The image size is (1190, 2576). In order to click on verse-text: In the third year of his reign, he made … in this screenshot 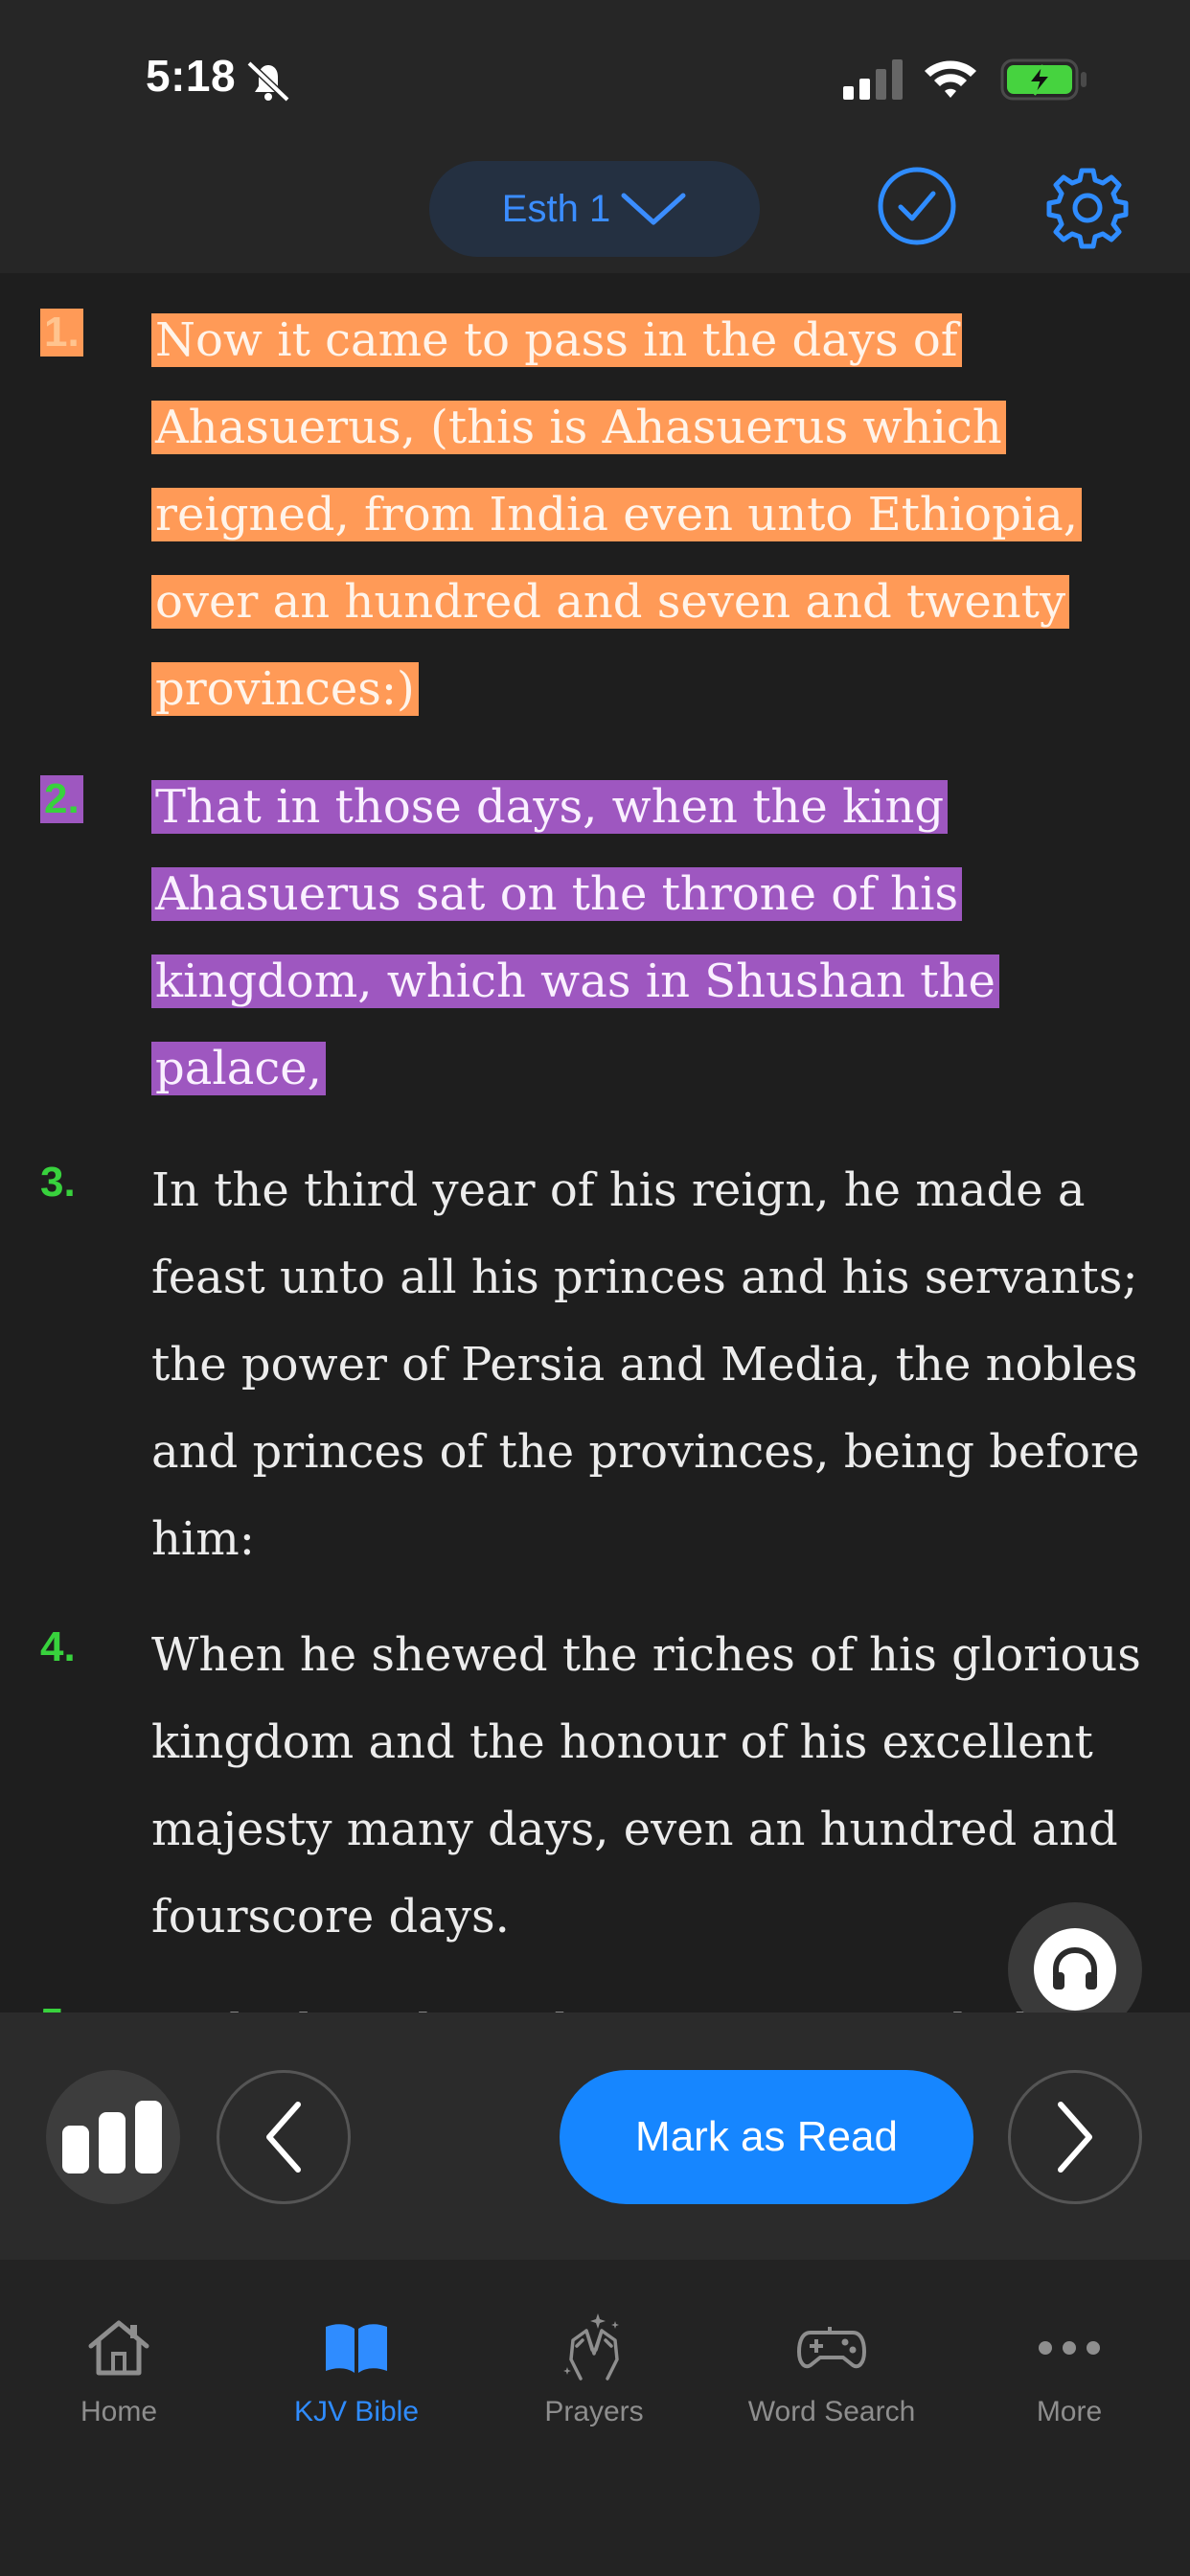, I will do `click(646, 1364)`.